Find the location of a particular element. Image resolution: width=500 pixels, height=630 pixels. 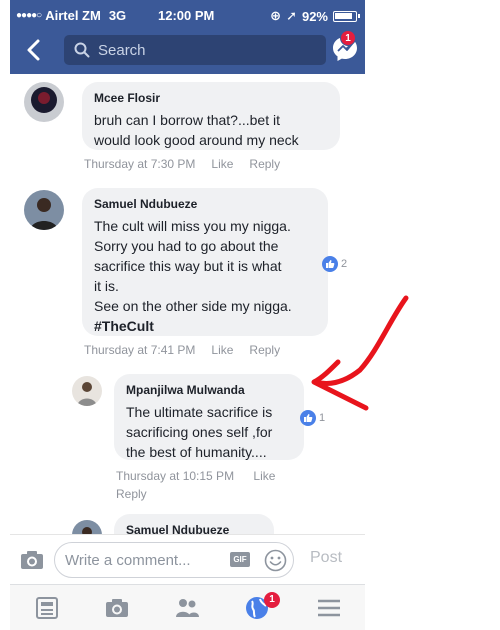

carrier-info: ●●●●○ Airtel ZM 3G is located at coordinates (71, 15).